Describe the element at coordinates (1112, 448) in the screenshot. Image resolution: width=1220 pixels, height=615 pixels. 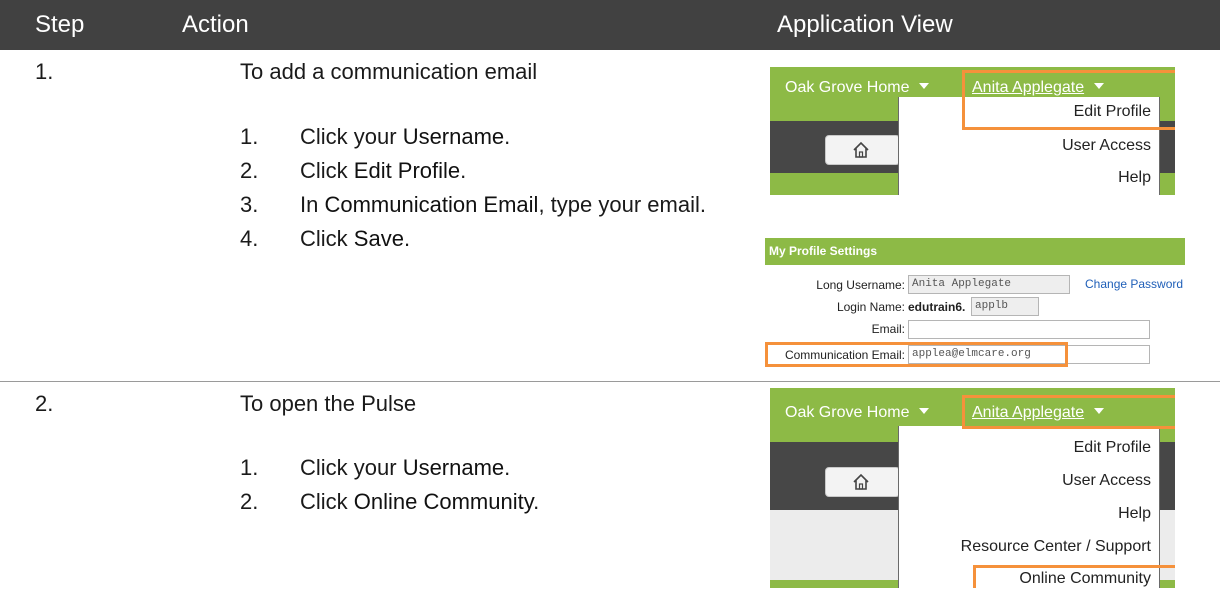
I see `menu-item-edit-profile: Edit Profile` at that location.